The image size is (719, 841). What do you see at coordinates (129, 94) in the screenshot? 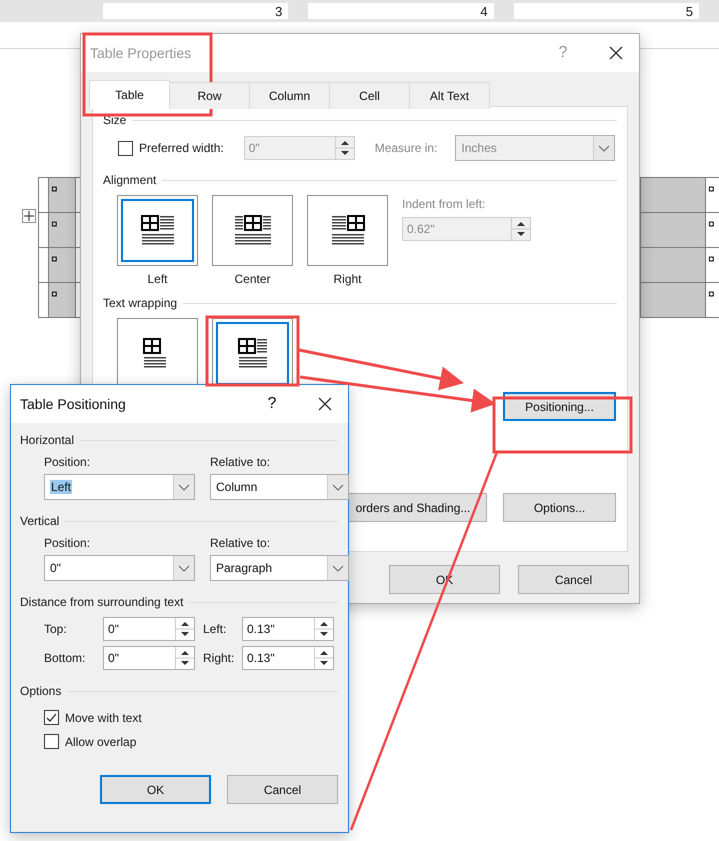
I see `tab: Table` at bounding box center [129, 94].